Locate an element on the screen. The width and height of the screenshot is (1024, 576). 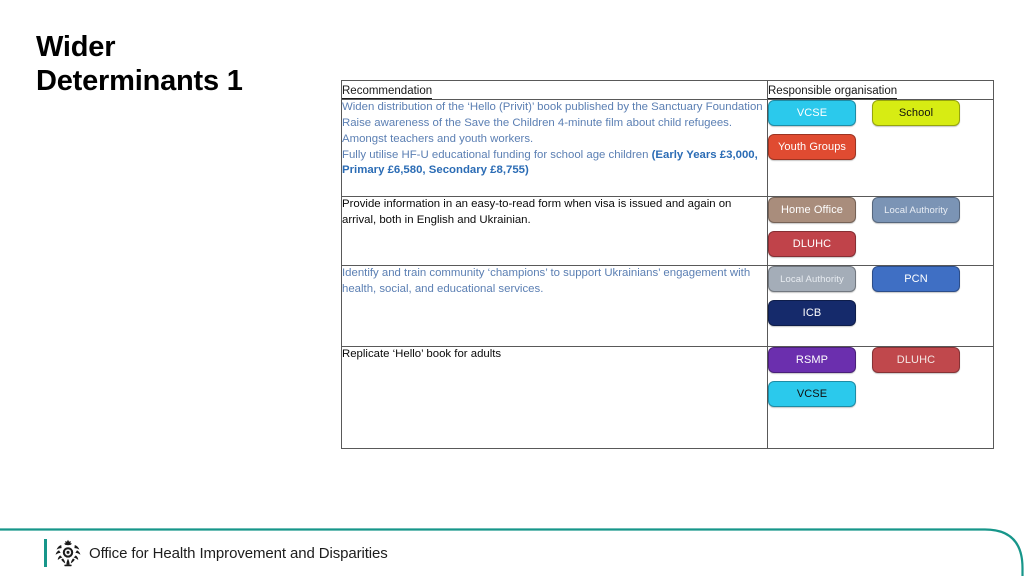
header-cell-recommendation: Recommendation is located at coordinates (554, 90).